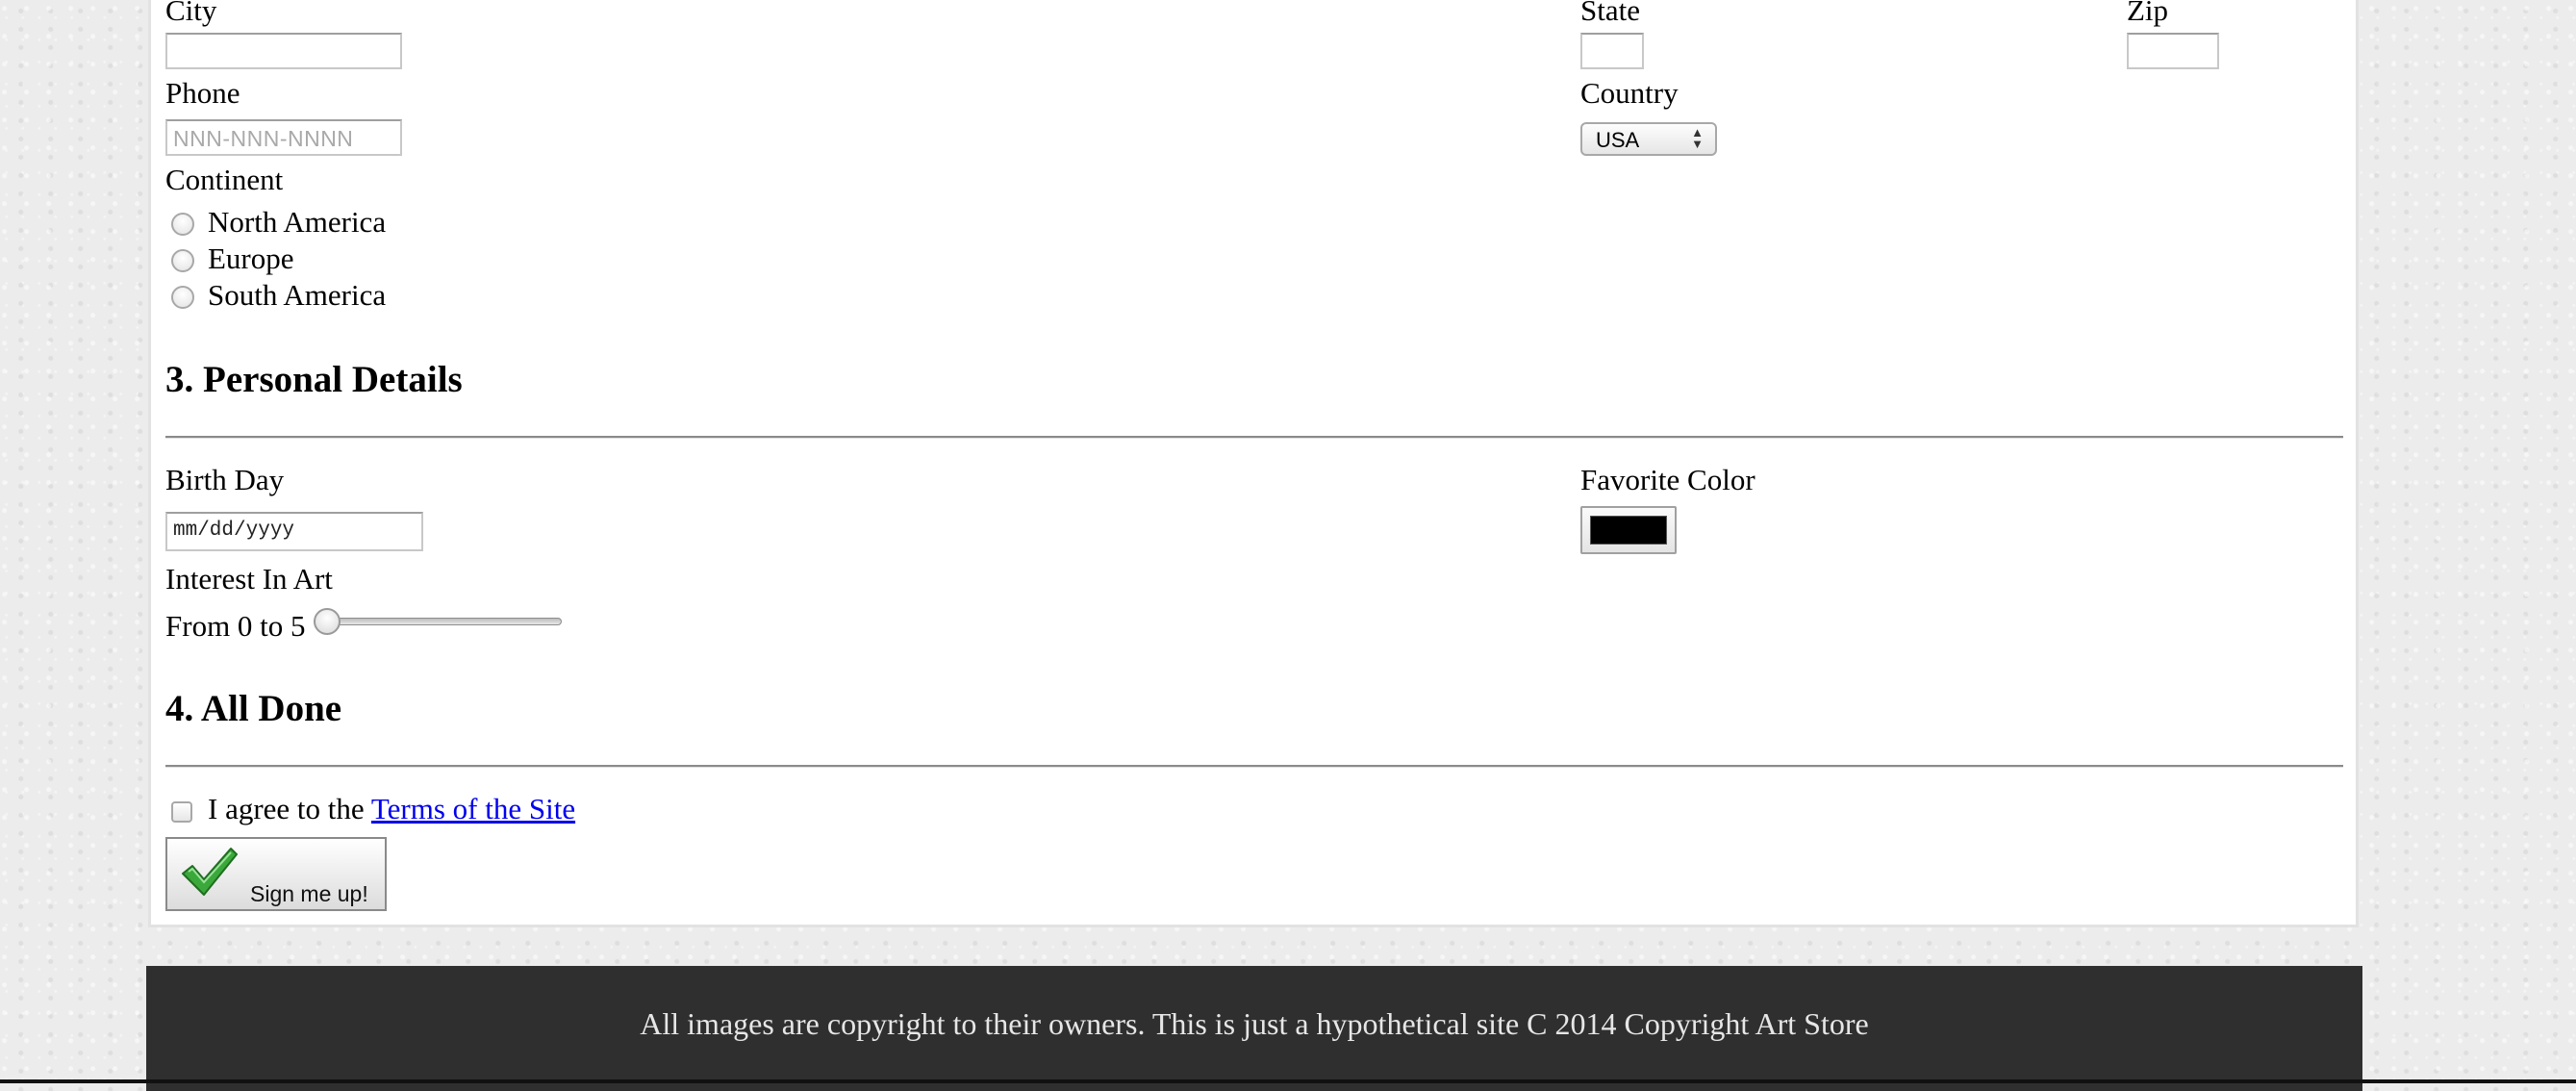 The image size is (2576, 1091). Describe the element at coordinates (1697, 138) in the screenshot. I see `select-arrows-icon: ▲ ▼` at that location.